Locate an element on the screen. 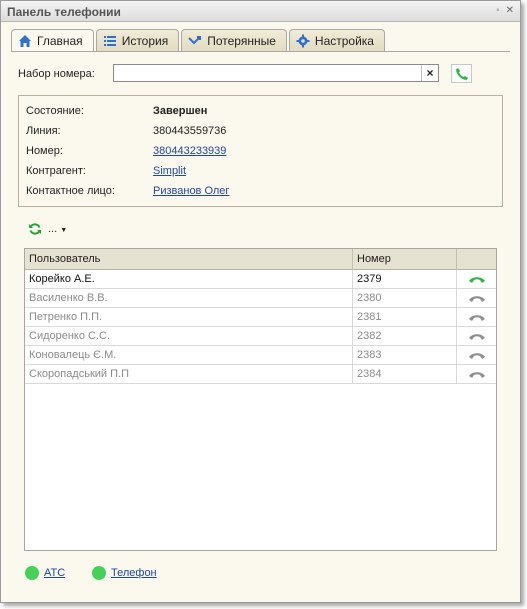 The width and height of the screenshot is (527, 609). contact-link: Ризванов Олег is located at coordinates (191, 191).